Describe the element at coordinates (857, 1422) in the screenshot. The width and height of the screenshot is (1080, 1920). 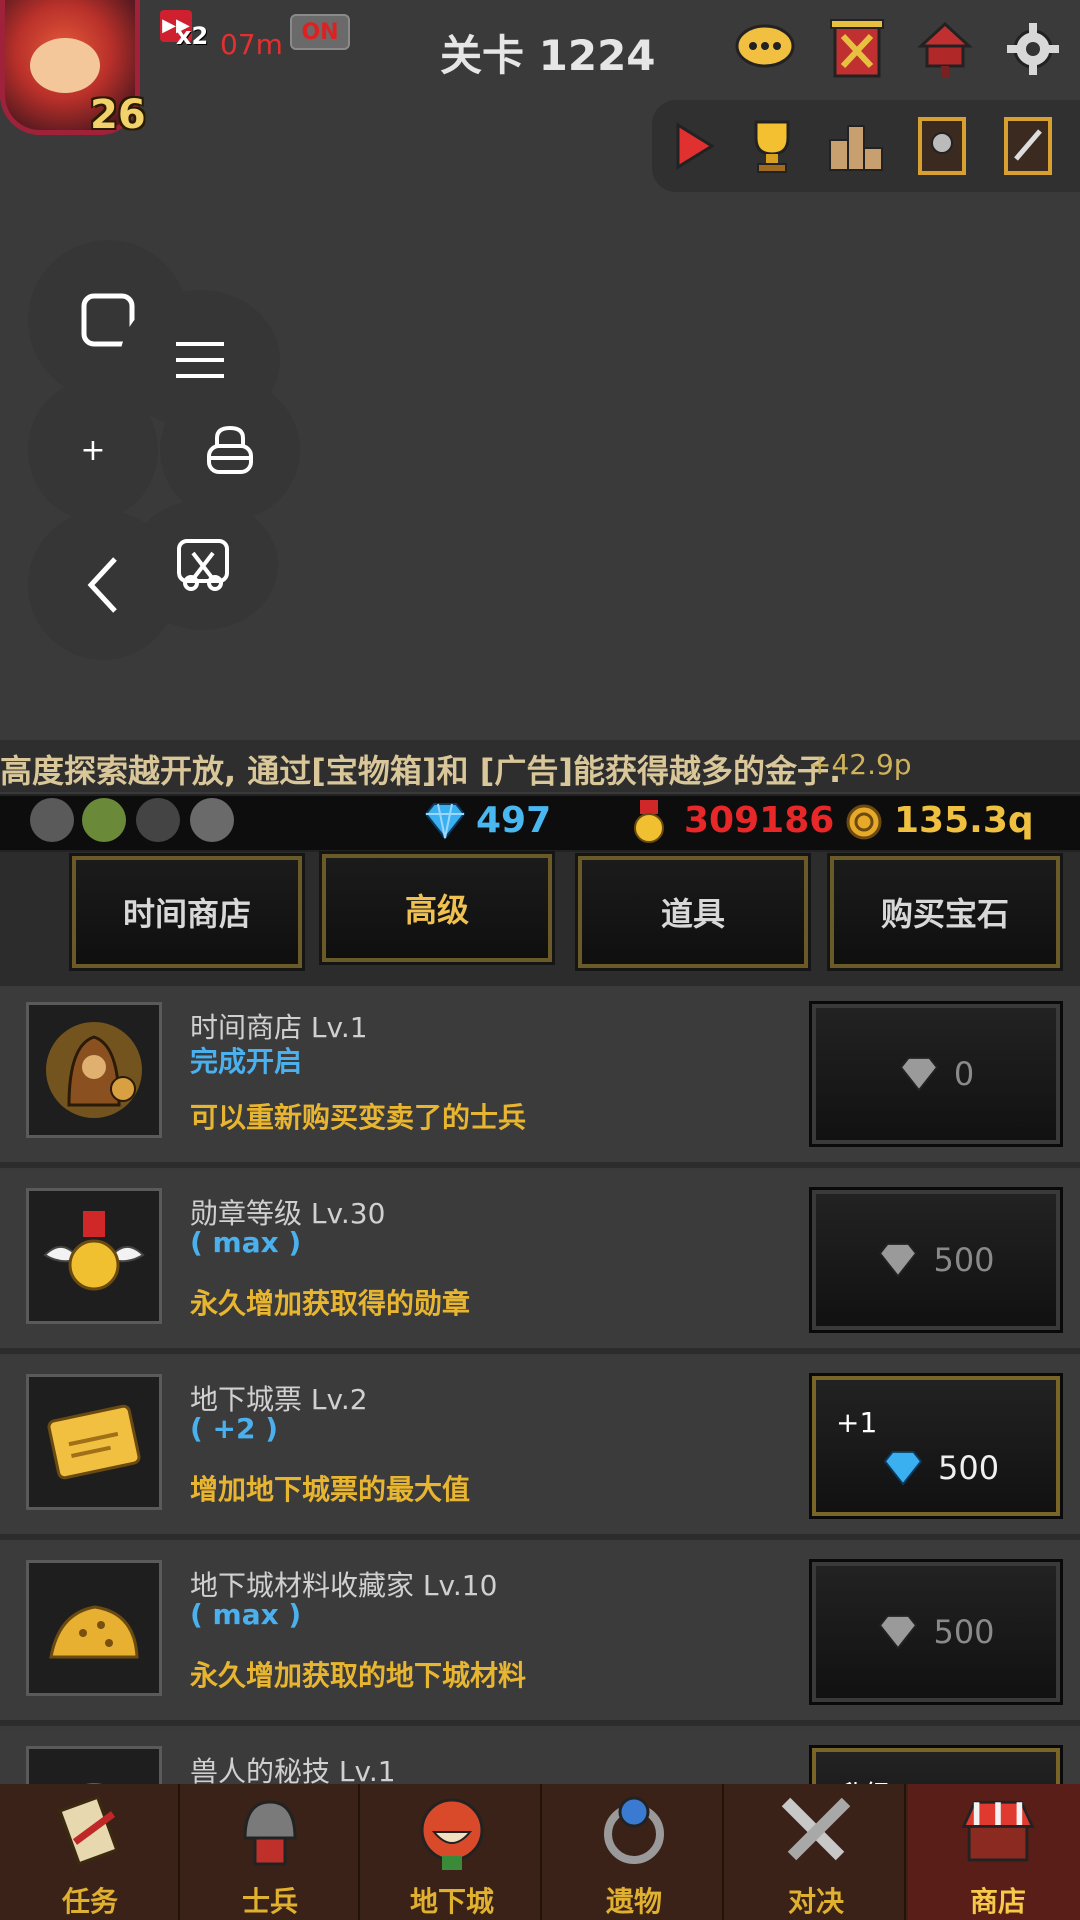
I see `item-gain: +1` at that location.